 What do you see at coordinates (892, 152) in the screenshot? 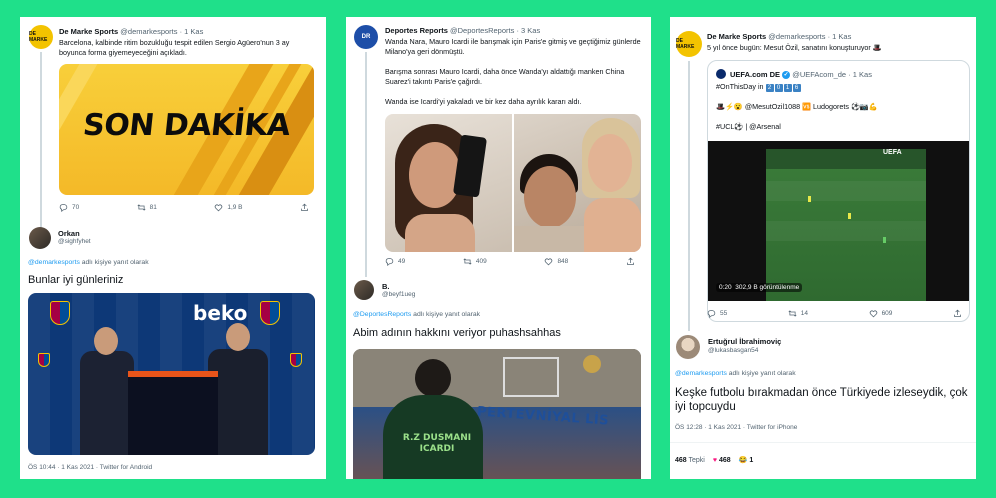
I see `video-watermark: UEFA` at bounding box center [892, 152].